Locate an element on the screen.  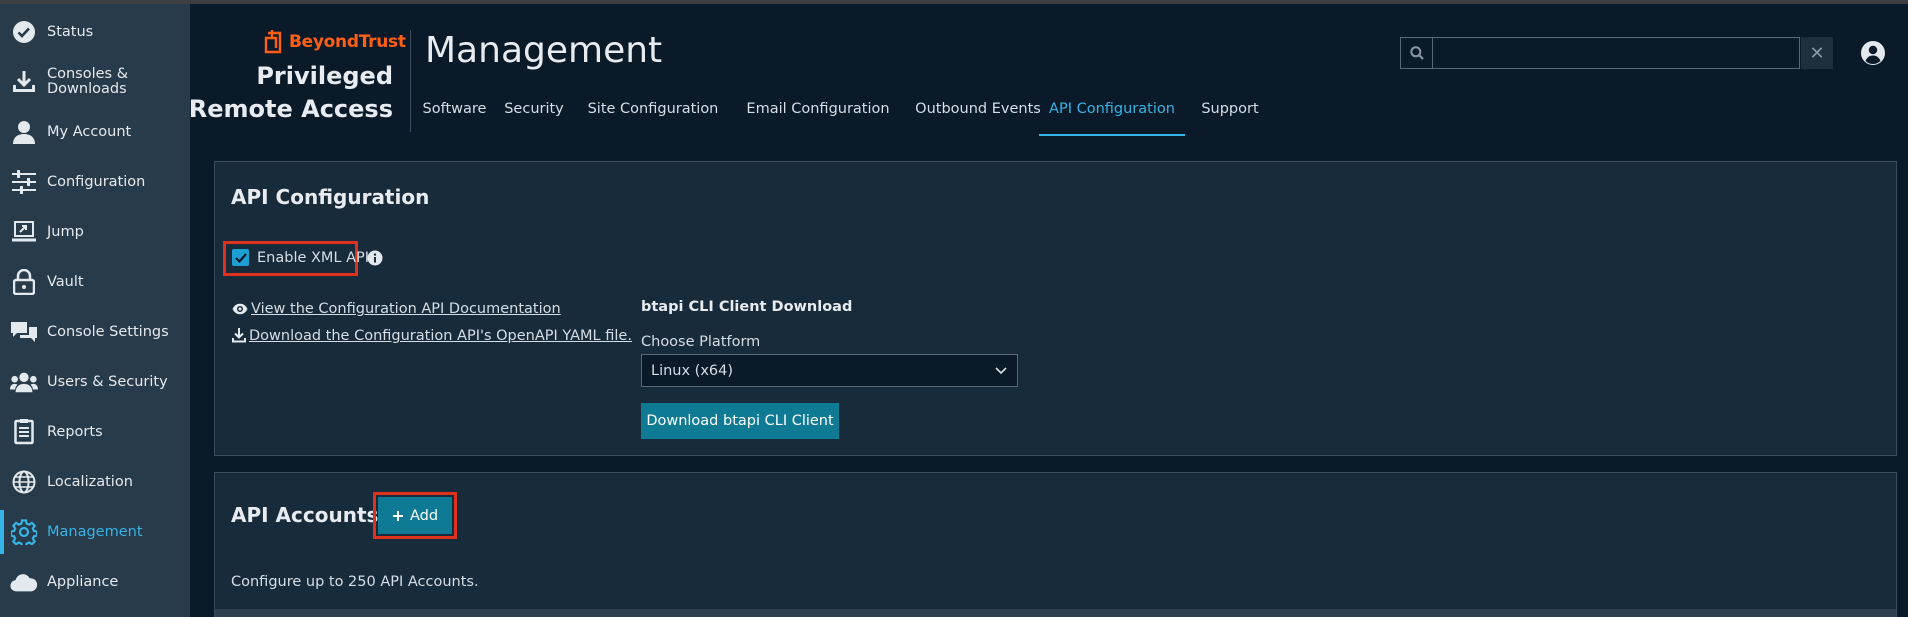
product-name: Privileged Remote Access is located at coordinates (291, 93).